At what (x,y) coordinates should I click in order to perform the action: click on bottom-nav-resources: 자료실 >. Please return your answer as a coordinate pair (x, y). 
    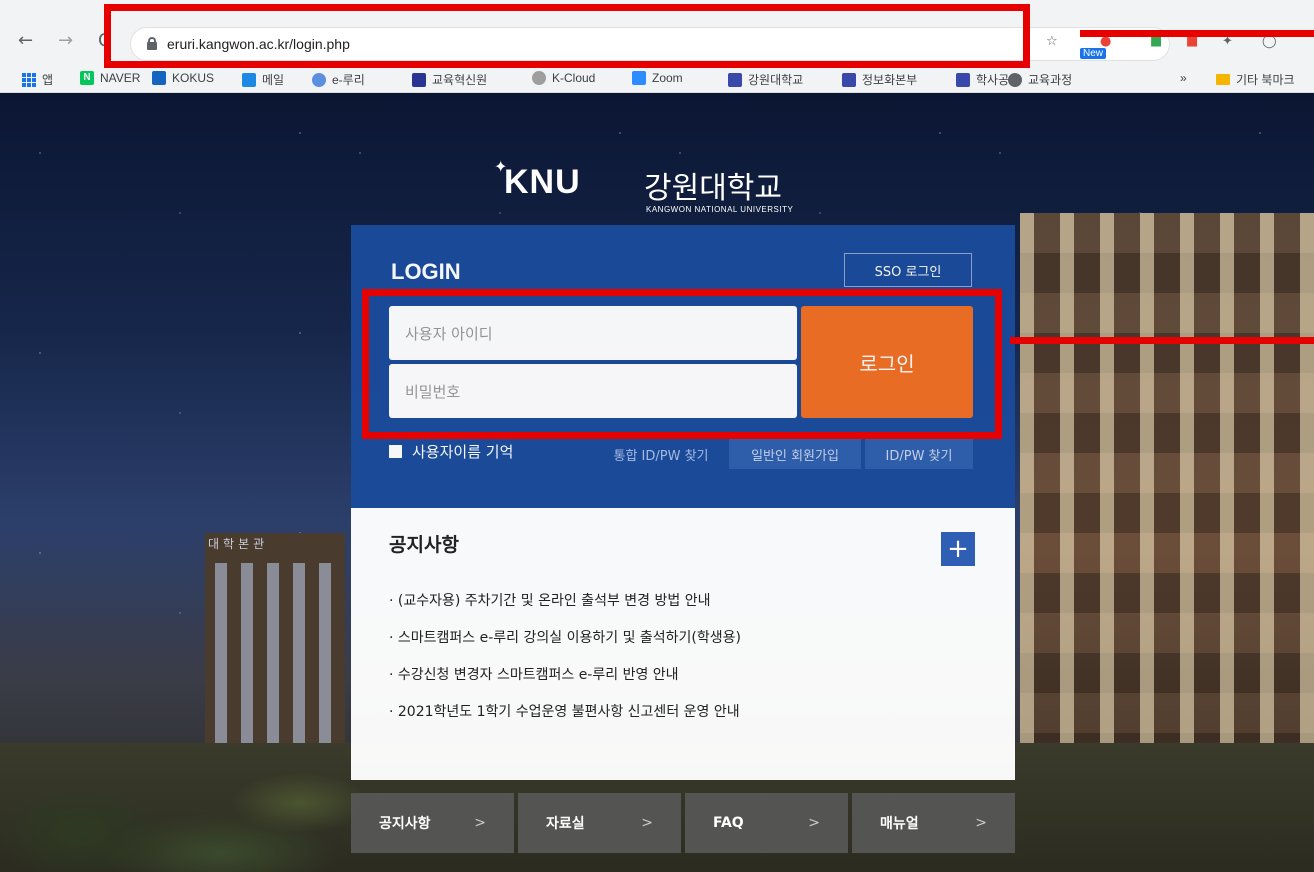
    Looking at the image, I should click on (599, 823).